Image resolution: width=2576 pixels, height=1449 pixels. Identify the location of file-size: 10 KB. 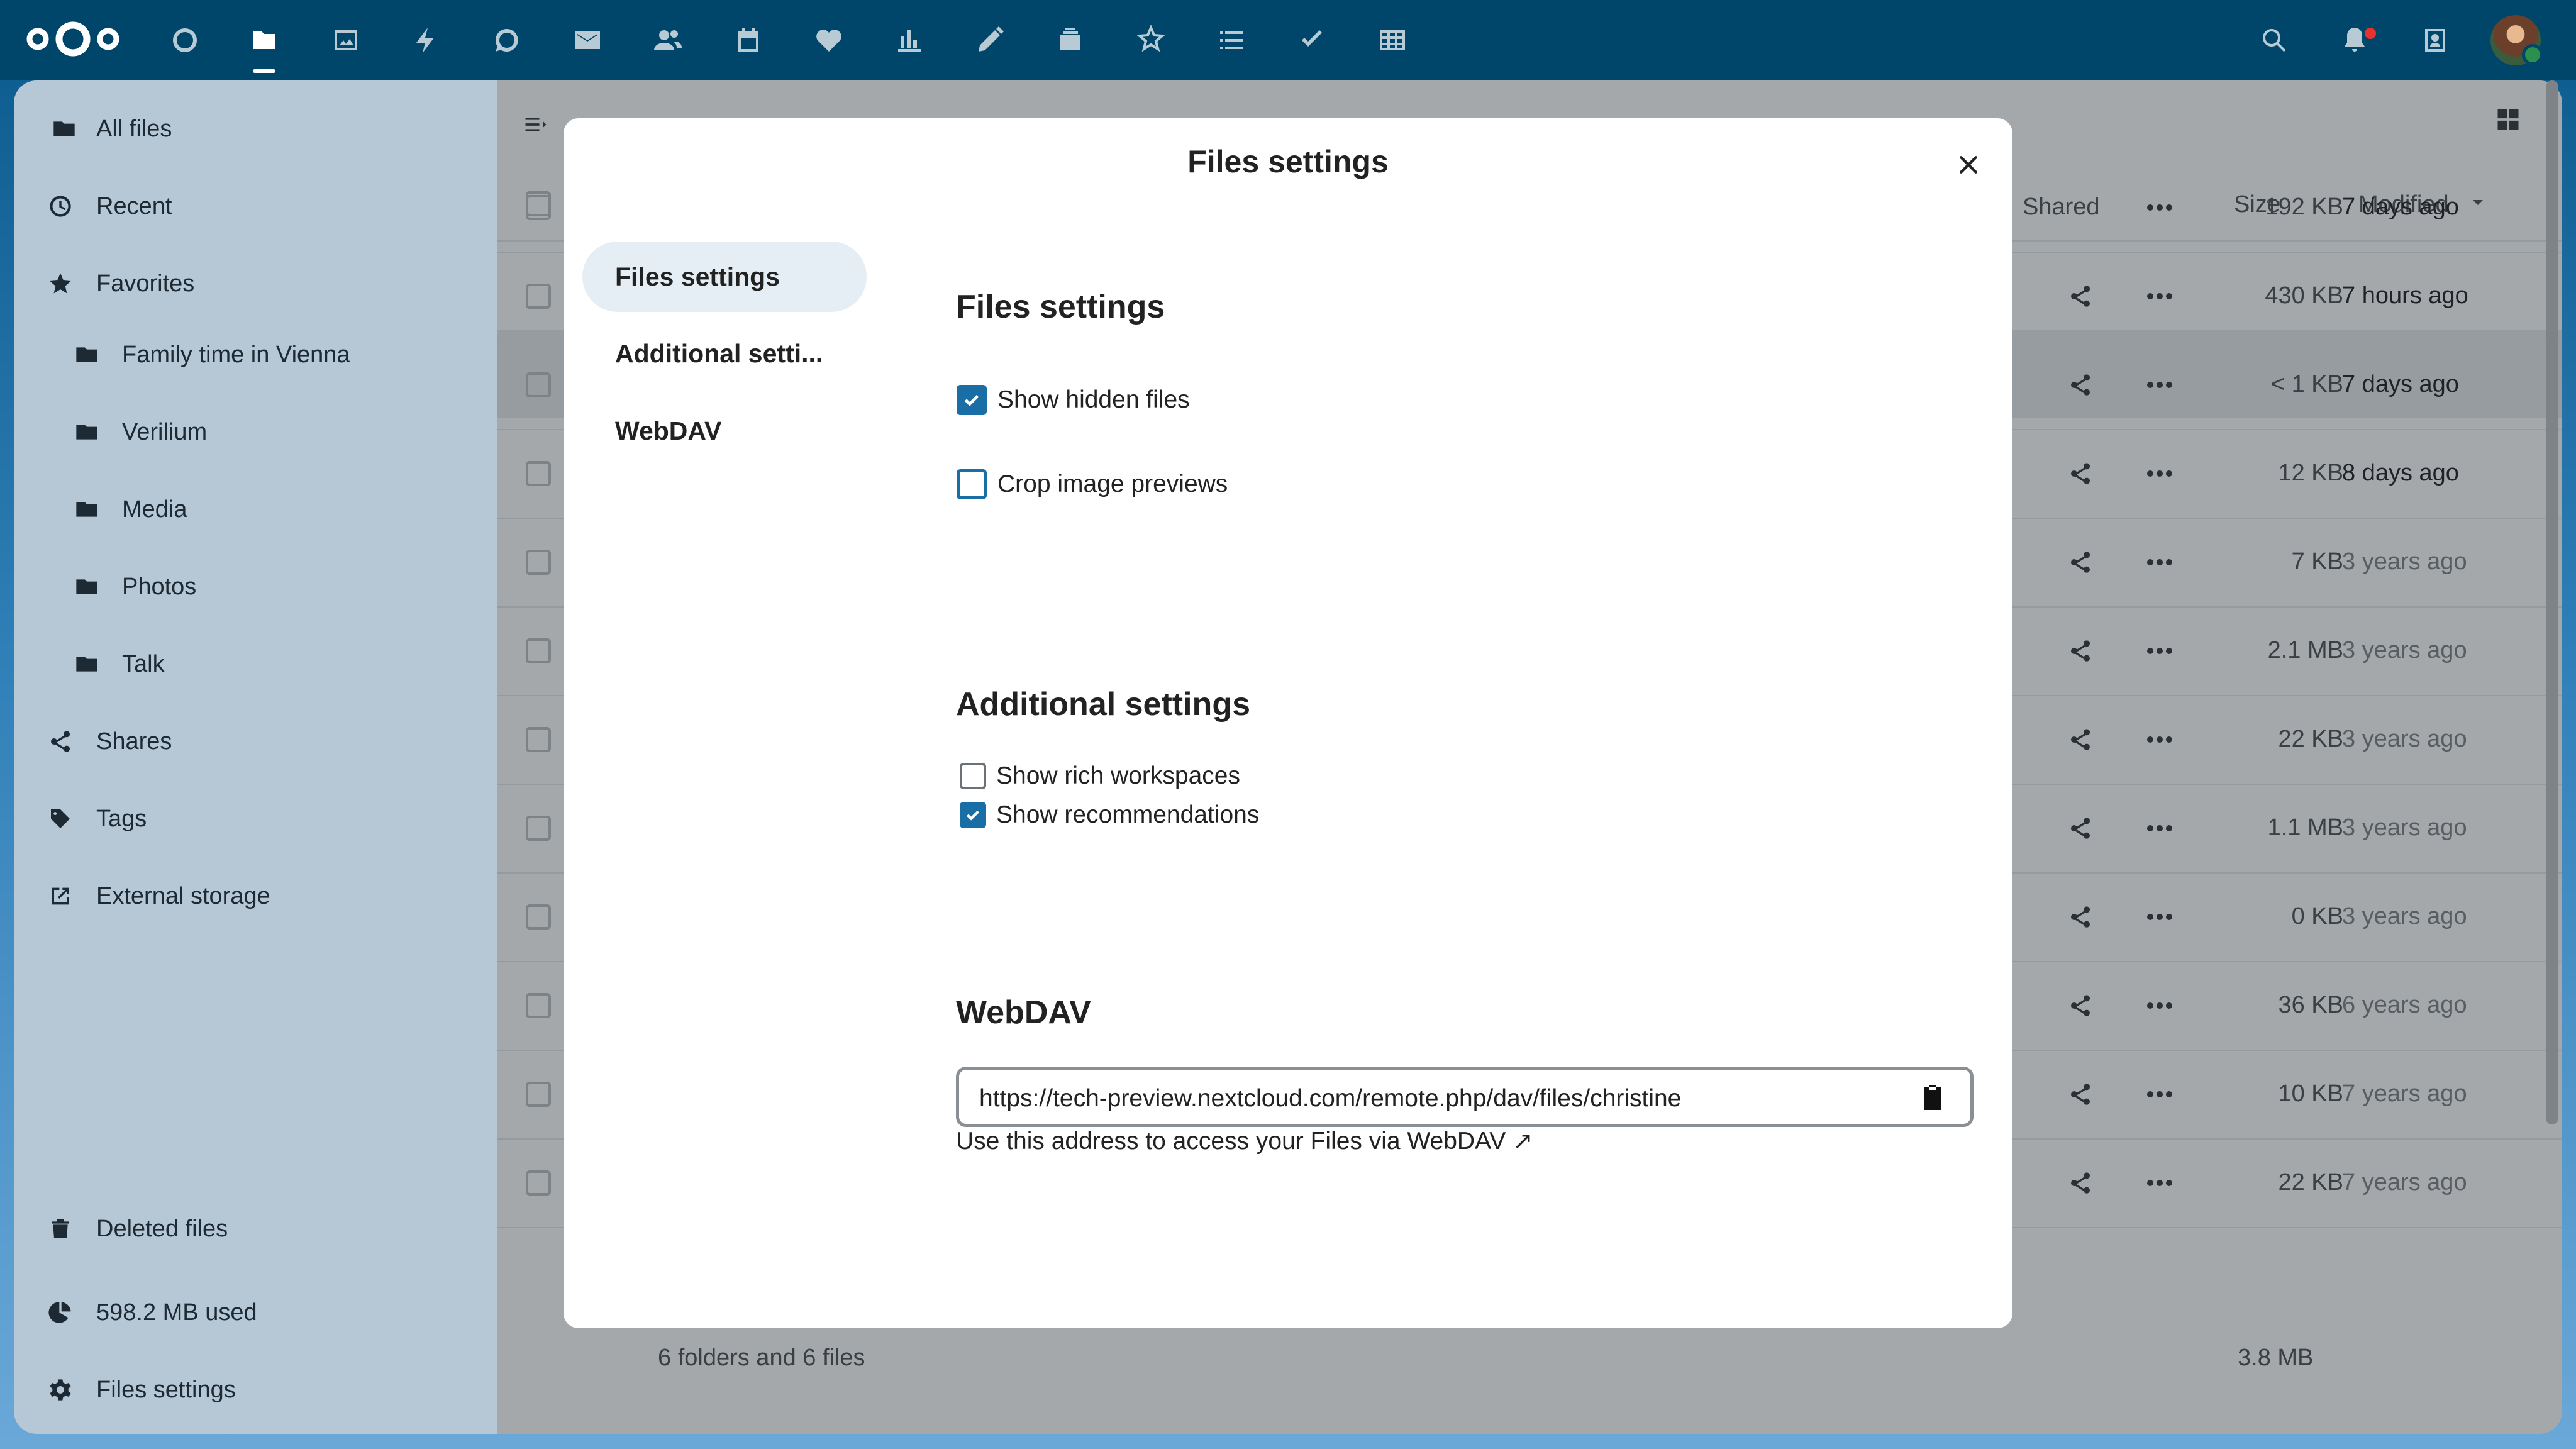
(2310, 1093).